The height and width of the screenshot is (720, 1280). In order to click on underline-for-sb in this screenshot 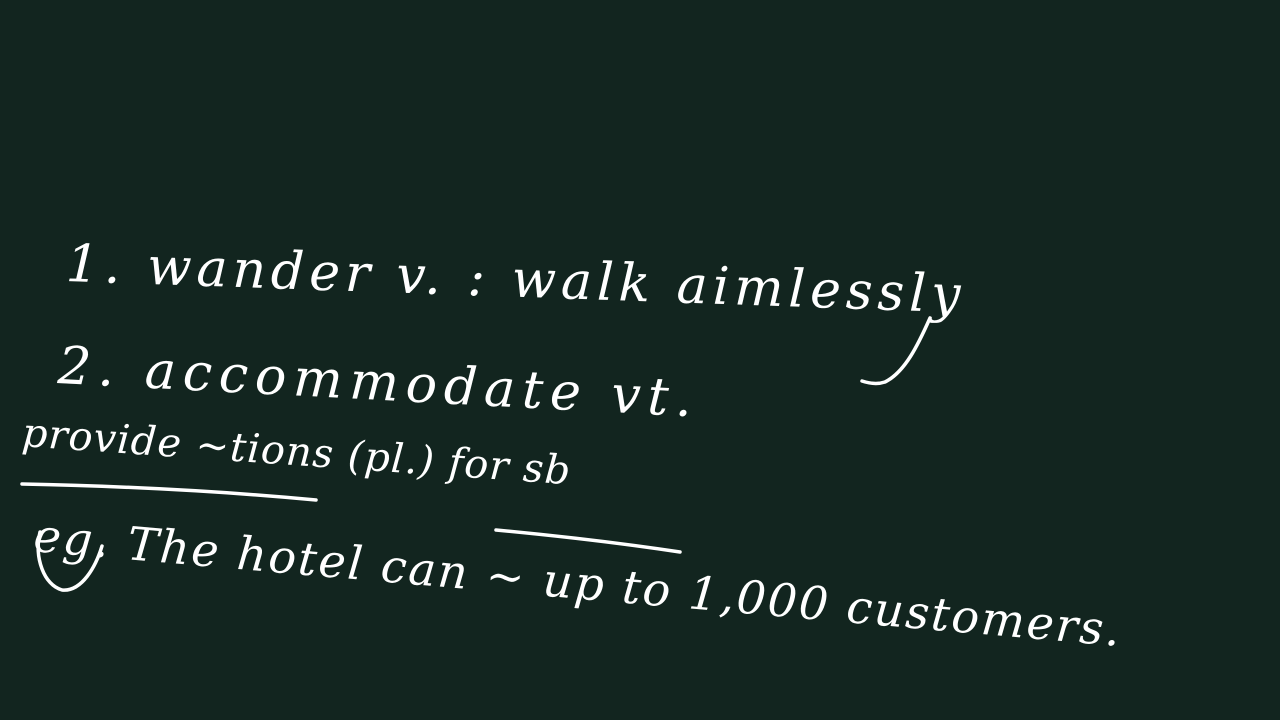, I will do `click(588, 541)`.